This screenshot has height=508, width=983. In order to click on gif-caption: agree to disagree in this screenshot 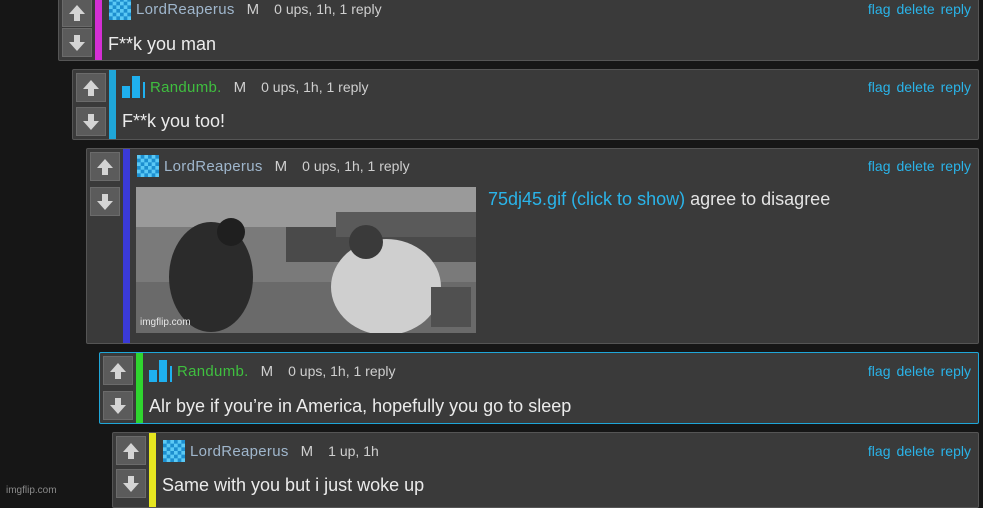, I will do `click(760, 199)`.